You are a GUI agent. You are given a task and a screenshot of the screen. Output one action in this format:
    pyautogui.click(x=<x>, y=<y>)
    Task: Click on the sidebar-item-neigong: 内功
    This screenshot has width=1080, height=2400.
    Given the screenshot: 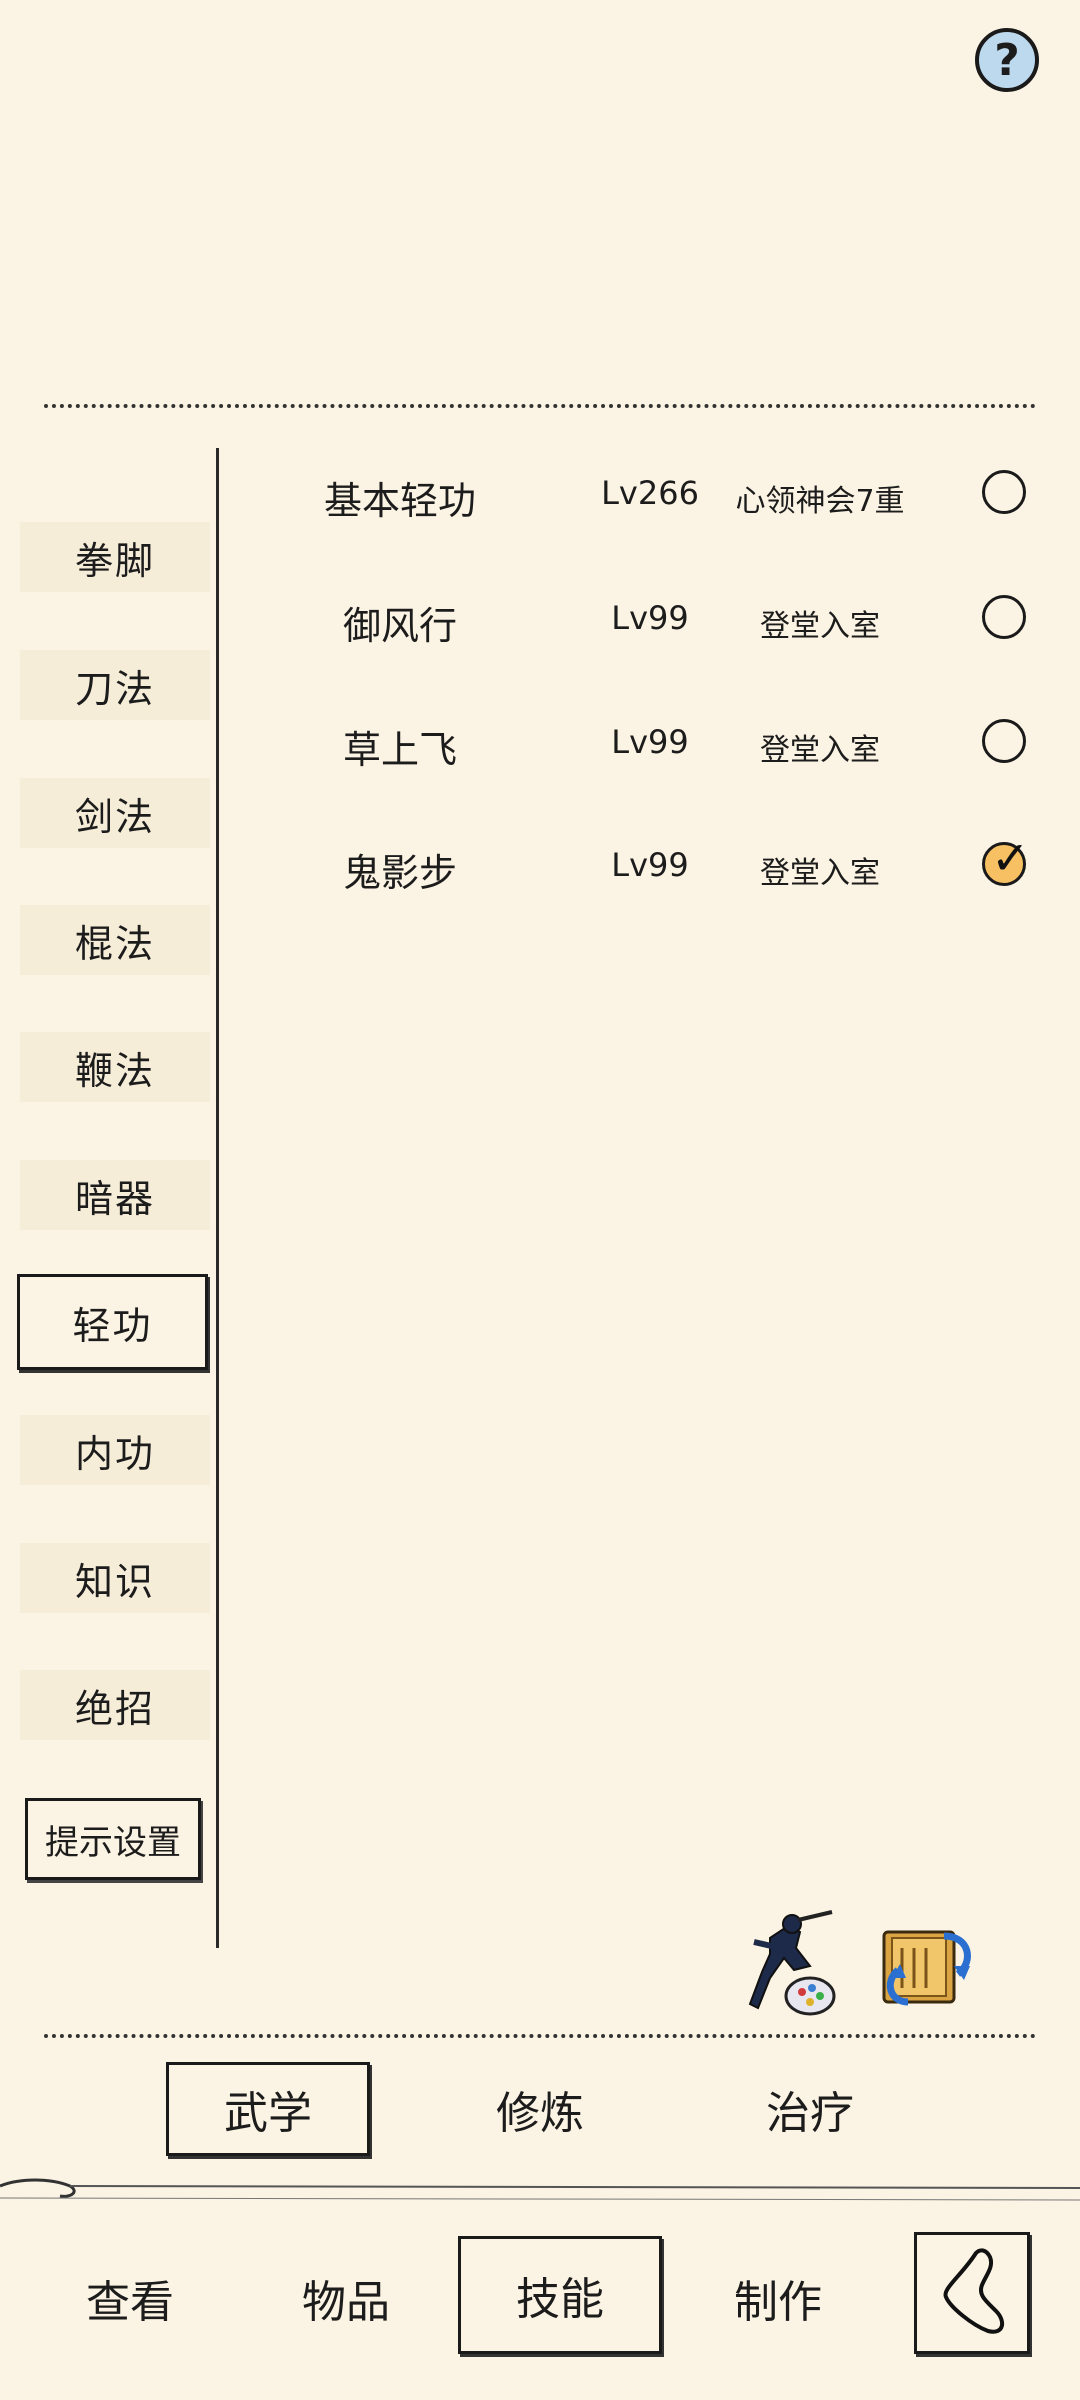 What is the action you would take?
    pyautogui.click(x=115, y=1450)
    